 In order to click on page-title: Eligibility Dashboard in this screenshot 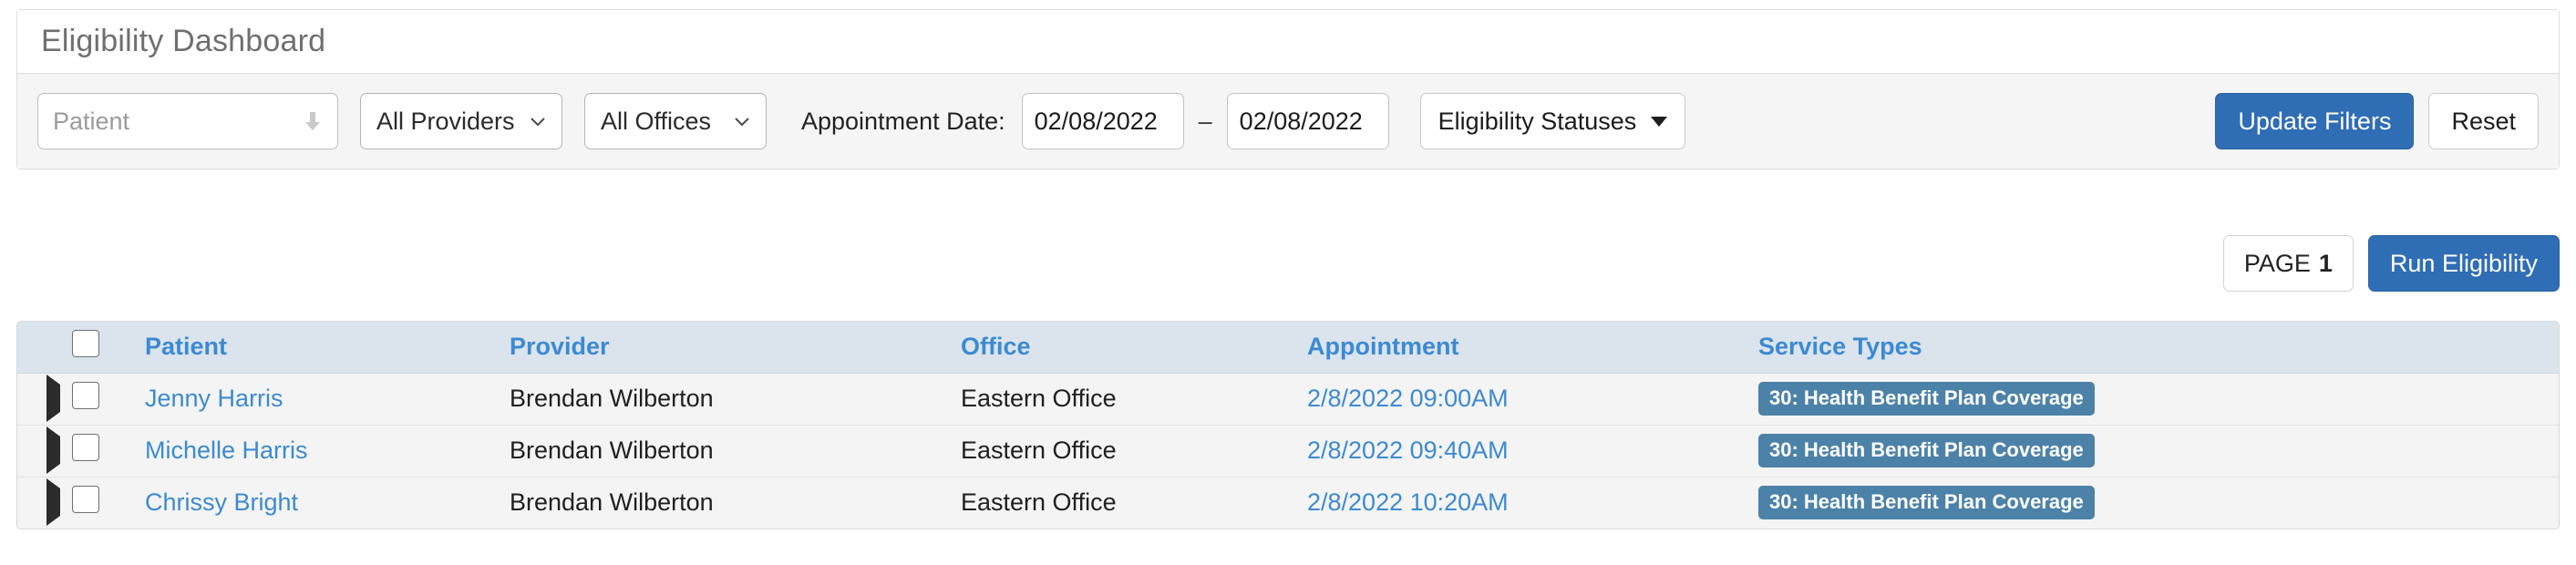, I will do `click(183, 41)`.